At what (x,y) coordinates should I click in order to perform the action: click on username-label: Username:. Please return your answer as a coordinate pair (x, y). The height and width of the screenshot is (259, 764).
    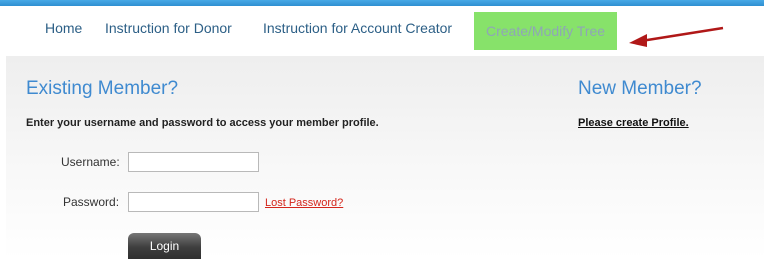
    Looking at the image, I should click on (90, 162).